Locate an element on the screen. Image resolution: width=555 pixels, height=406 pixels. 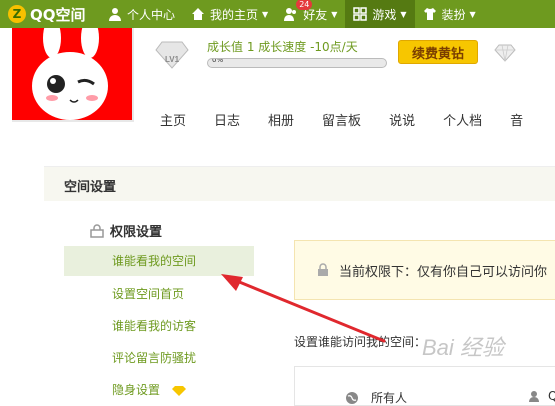
nav-games: 游戏 ▼ is located at coordinates (380, 14).